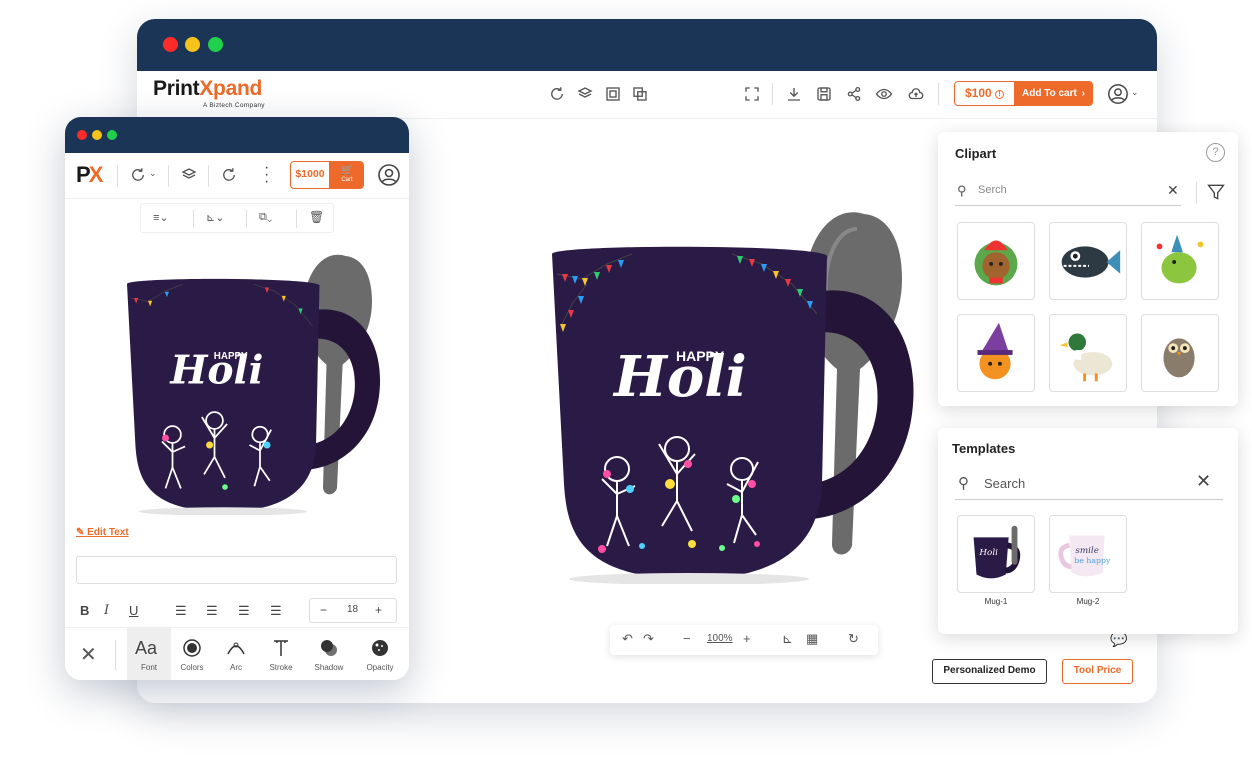 Image resolution: width=1252 pixels, height=766 pixels. What do you see at coordinates (153, 173) in the screenshot?
I see `history-chevron-icon: ⌄` at bounding box center [153, 173].